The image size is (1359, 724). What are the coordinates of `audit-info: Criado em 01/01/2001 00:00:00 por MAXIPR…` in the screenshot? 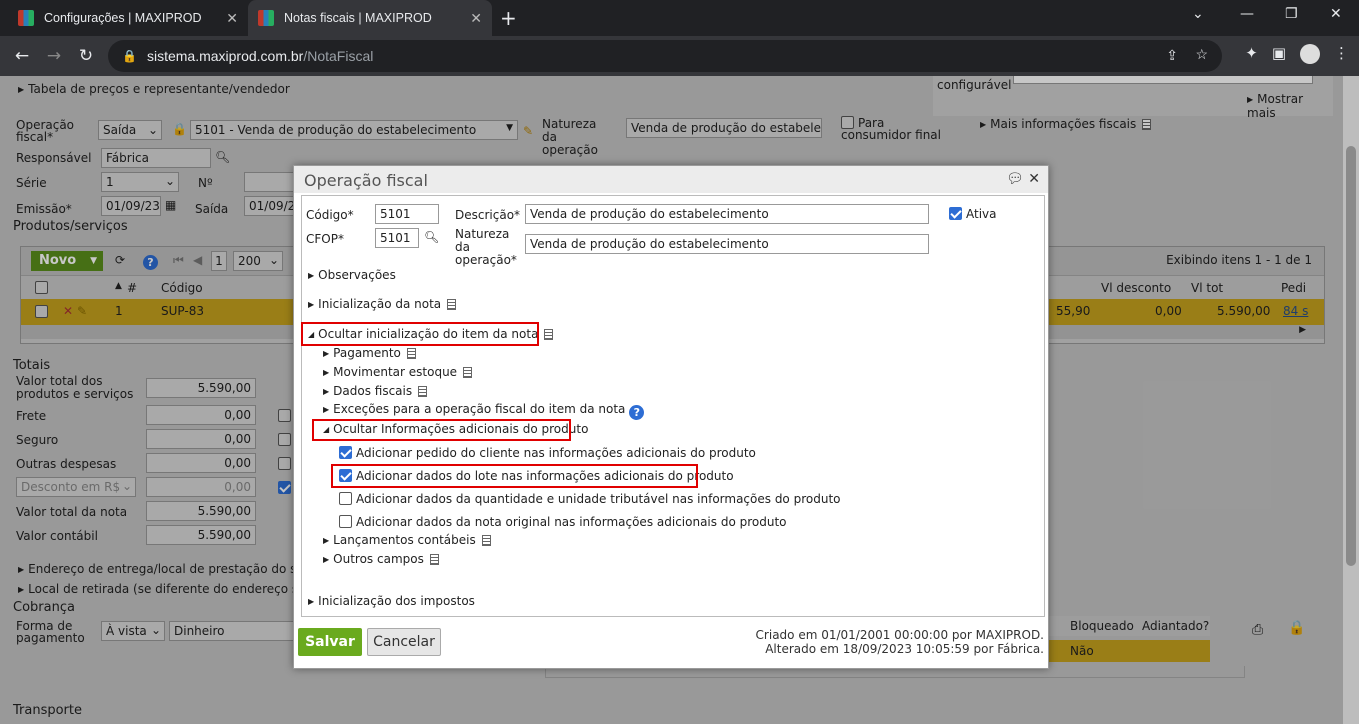 It's located at (900, 642).